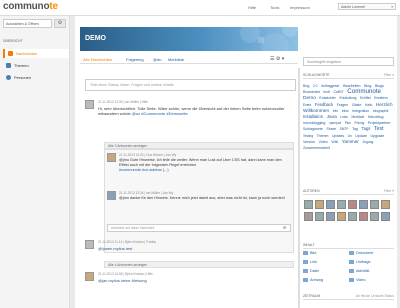  What do you see at coordinates (60, 23) in the screenshot?
I see `gear-icon: ⚙` at bounding box center [60, 23].